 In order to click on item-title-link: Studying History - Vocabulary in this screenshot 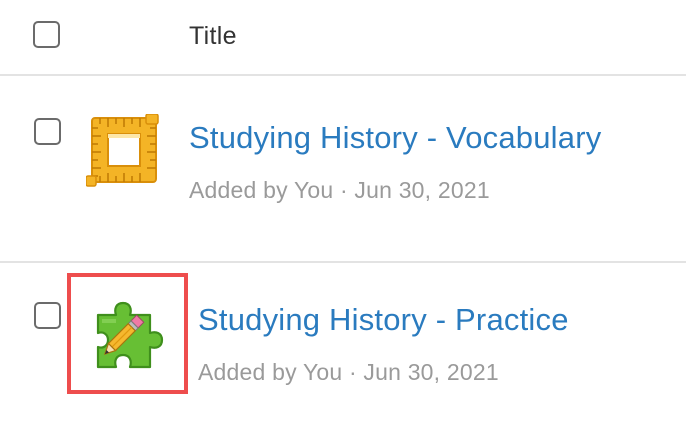, I will do `click(395, 138)`.